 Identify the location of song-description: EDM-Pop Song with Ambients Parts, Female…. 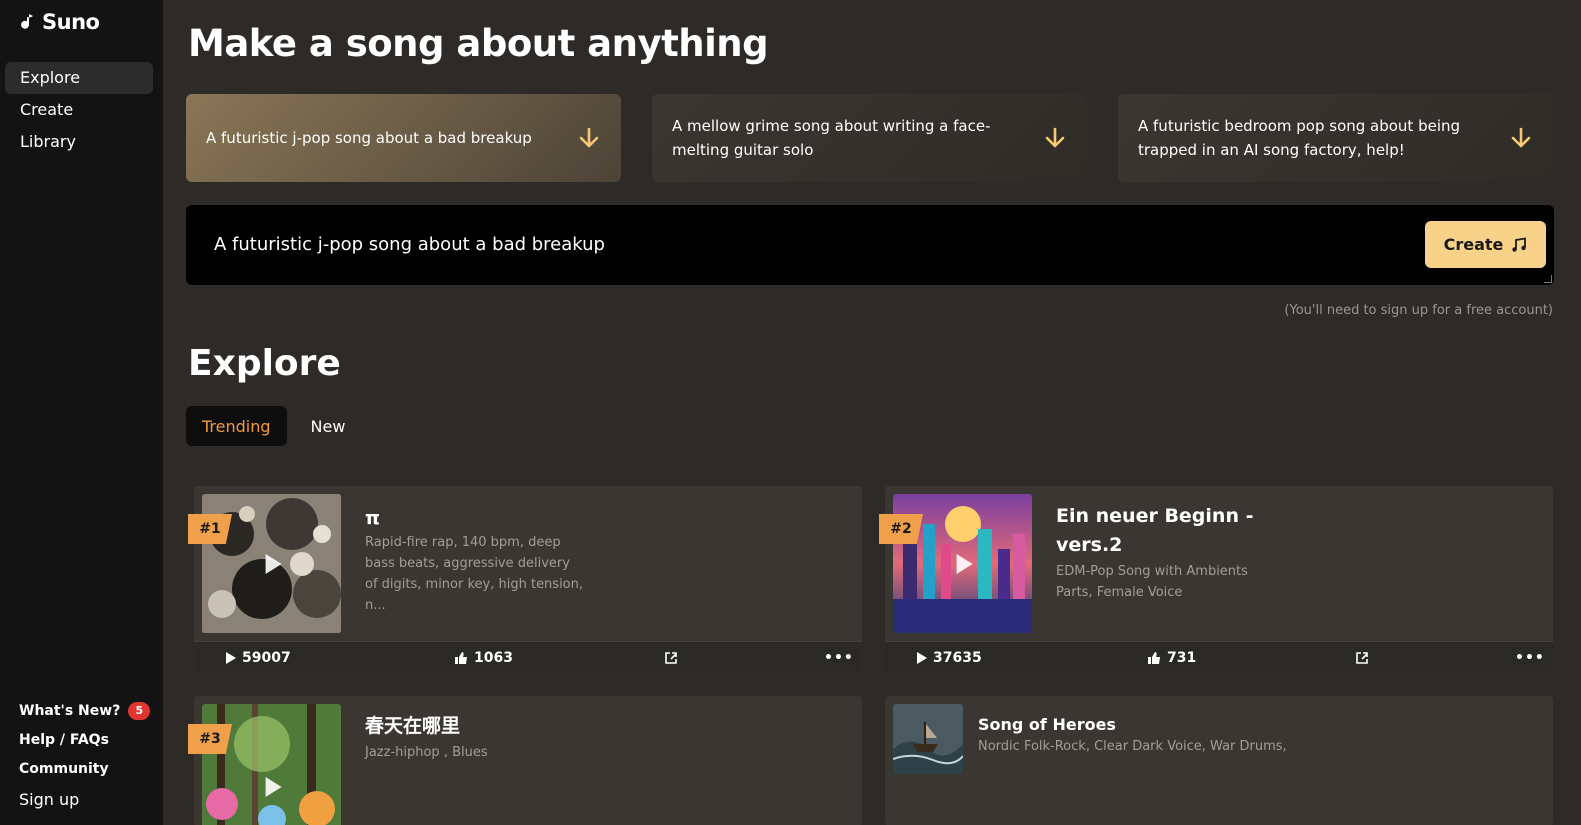
(1152, 582).